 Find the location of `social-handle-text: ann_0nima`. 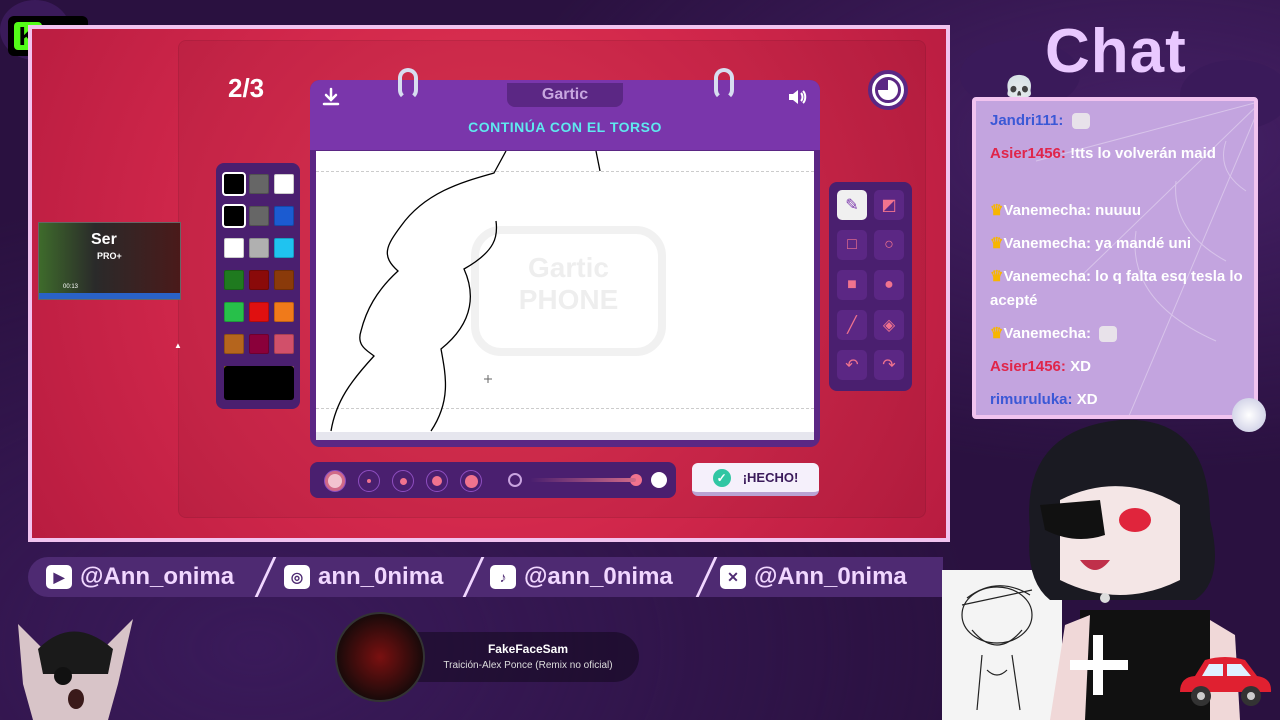

social-handle-text: ann_0nima is located at coordinates (381, 576).